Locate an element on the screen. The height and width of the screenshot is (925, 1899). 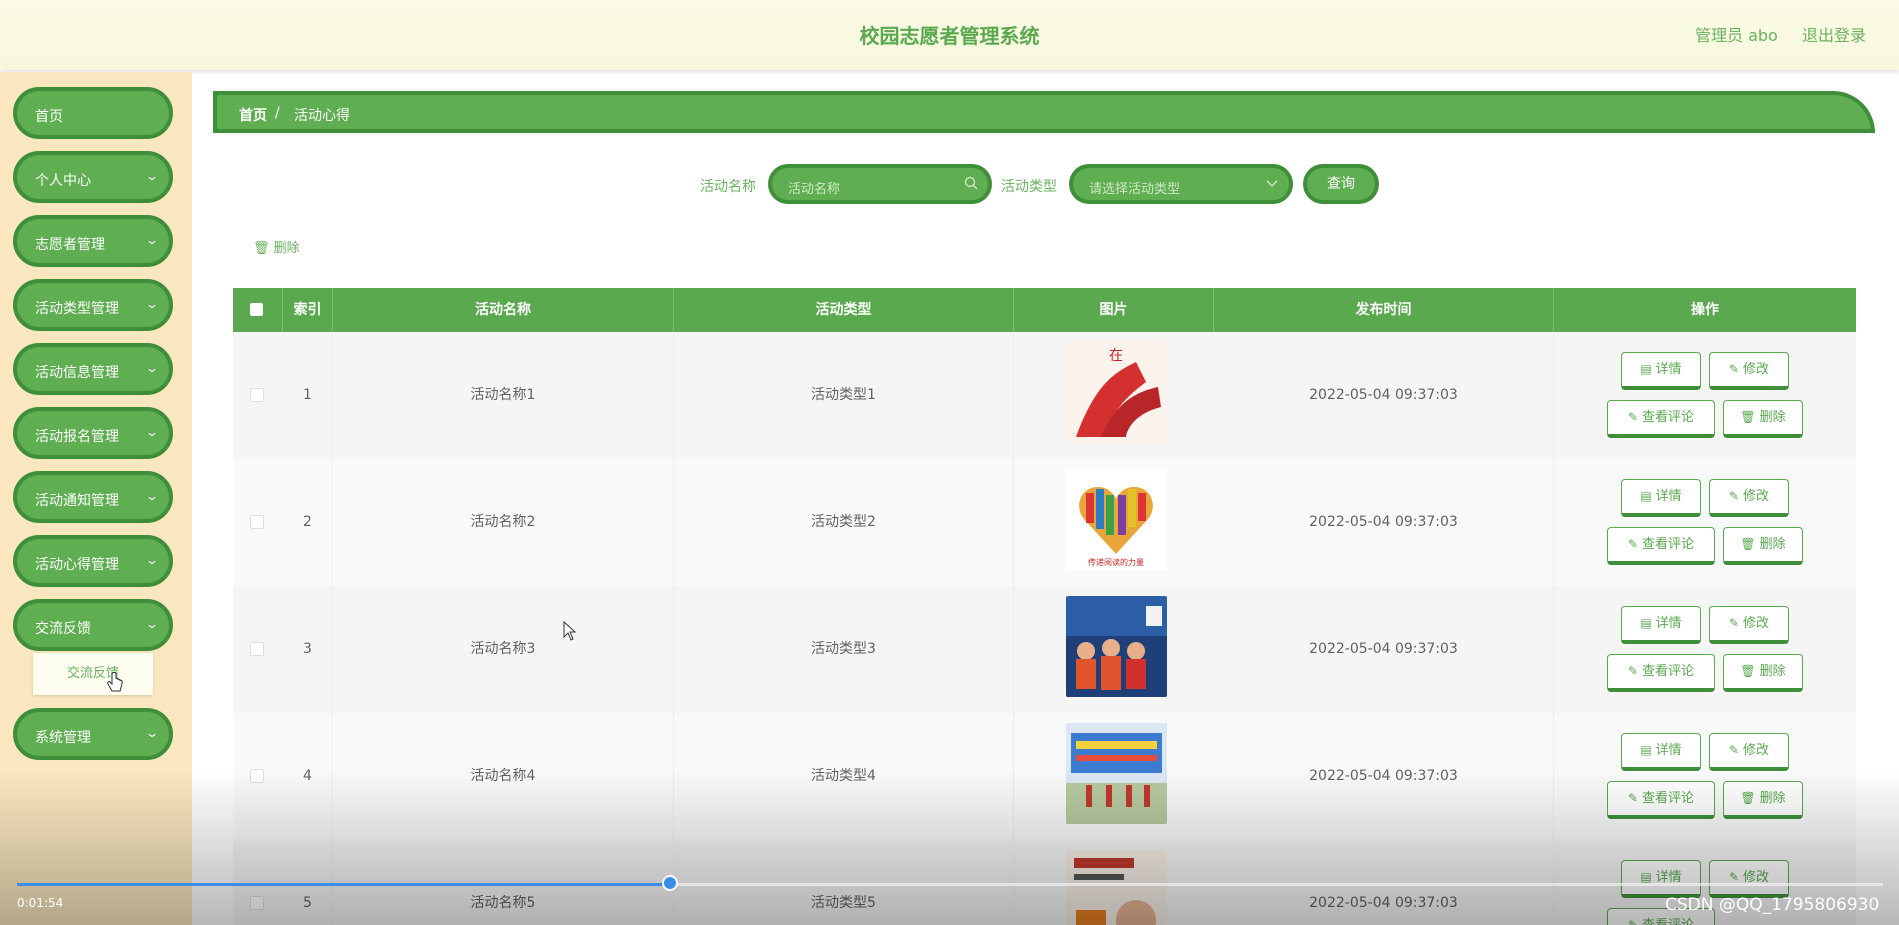
activity-type-select: 请选择活动类型 is located at coordinates (1181, 184).